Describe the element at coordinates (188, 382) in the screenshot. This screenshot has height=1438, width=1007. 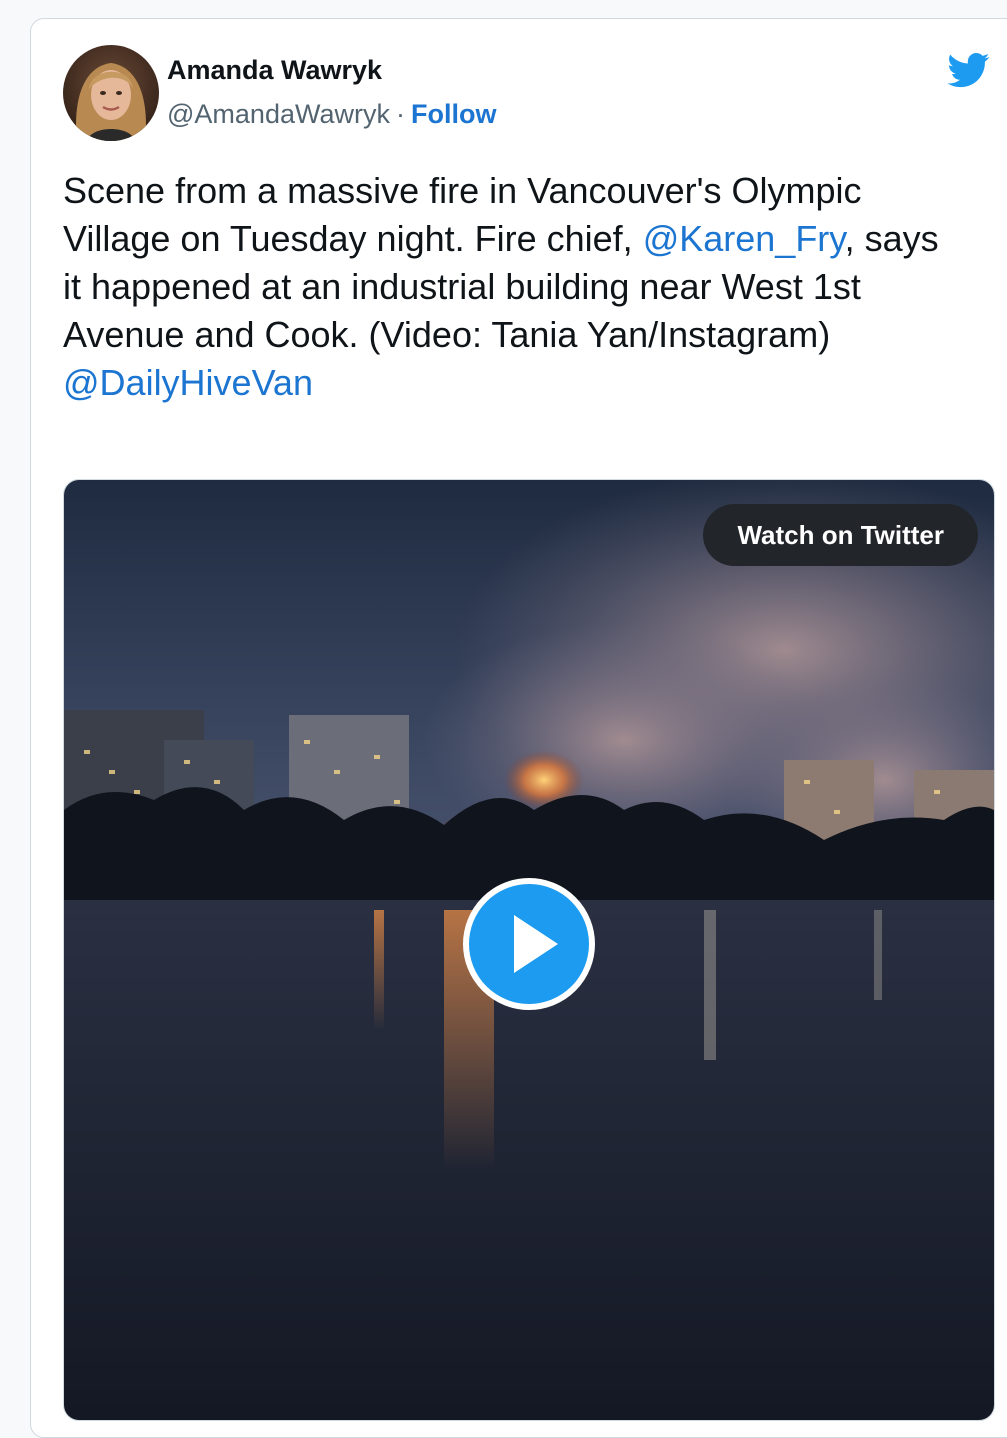
I see `mention-dailyhivevan: @DailyHiveVan` at that location.